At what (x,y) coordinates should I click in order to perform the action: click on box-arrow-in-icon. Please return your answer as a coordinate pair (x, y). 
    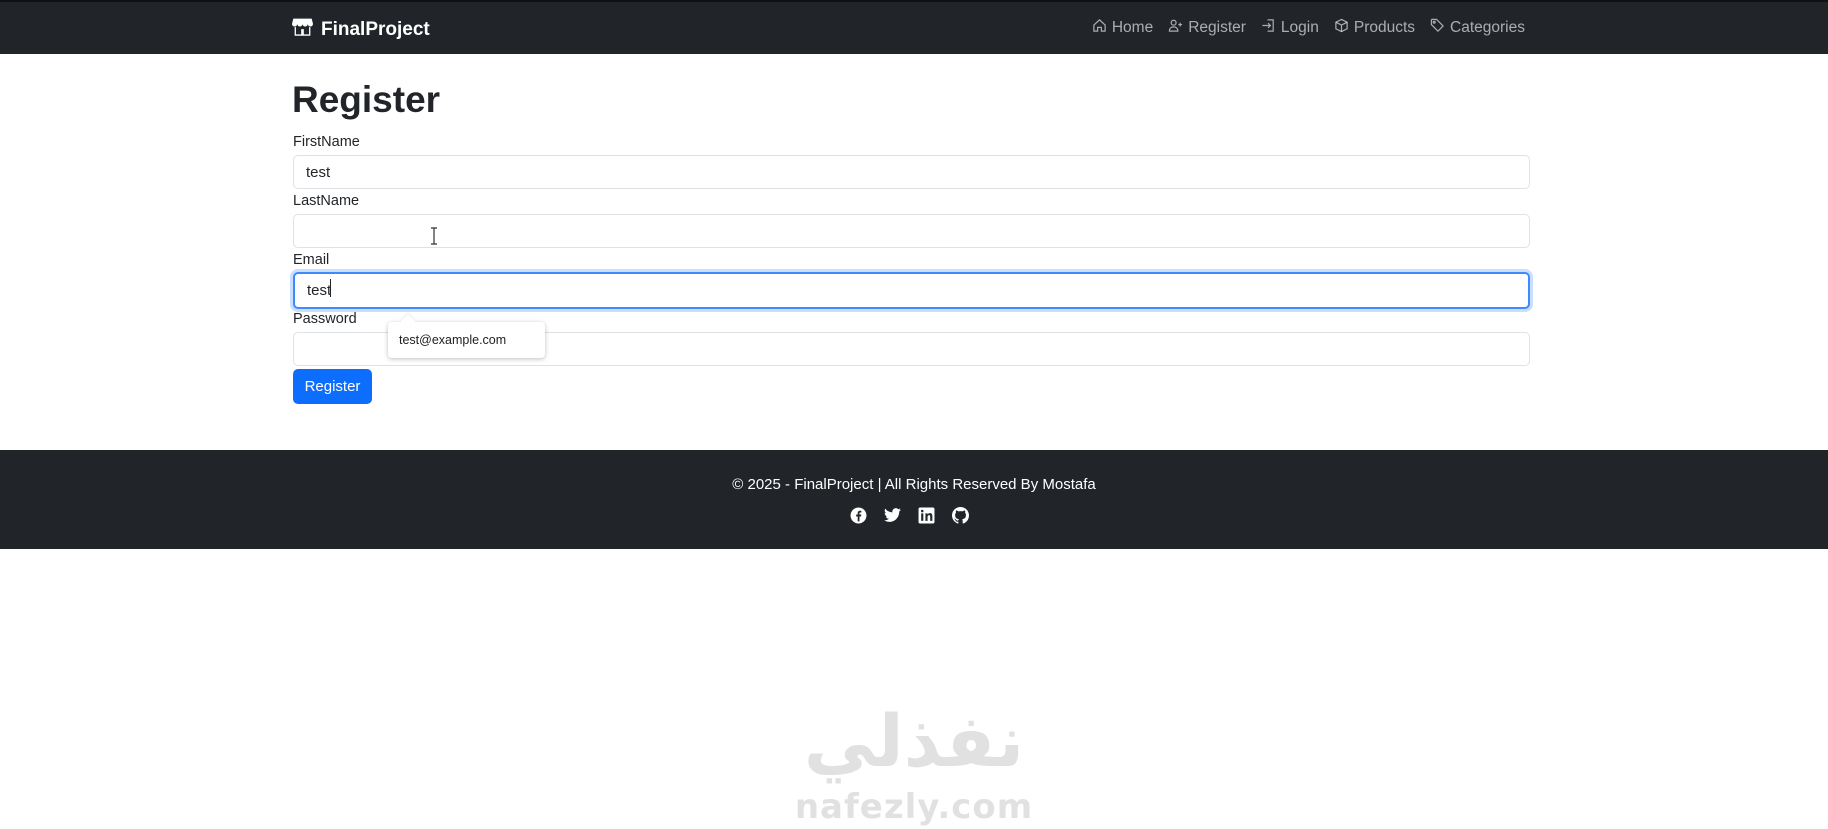
    Looking at the image, I should click on (1268, 28).